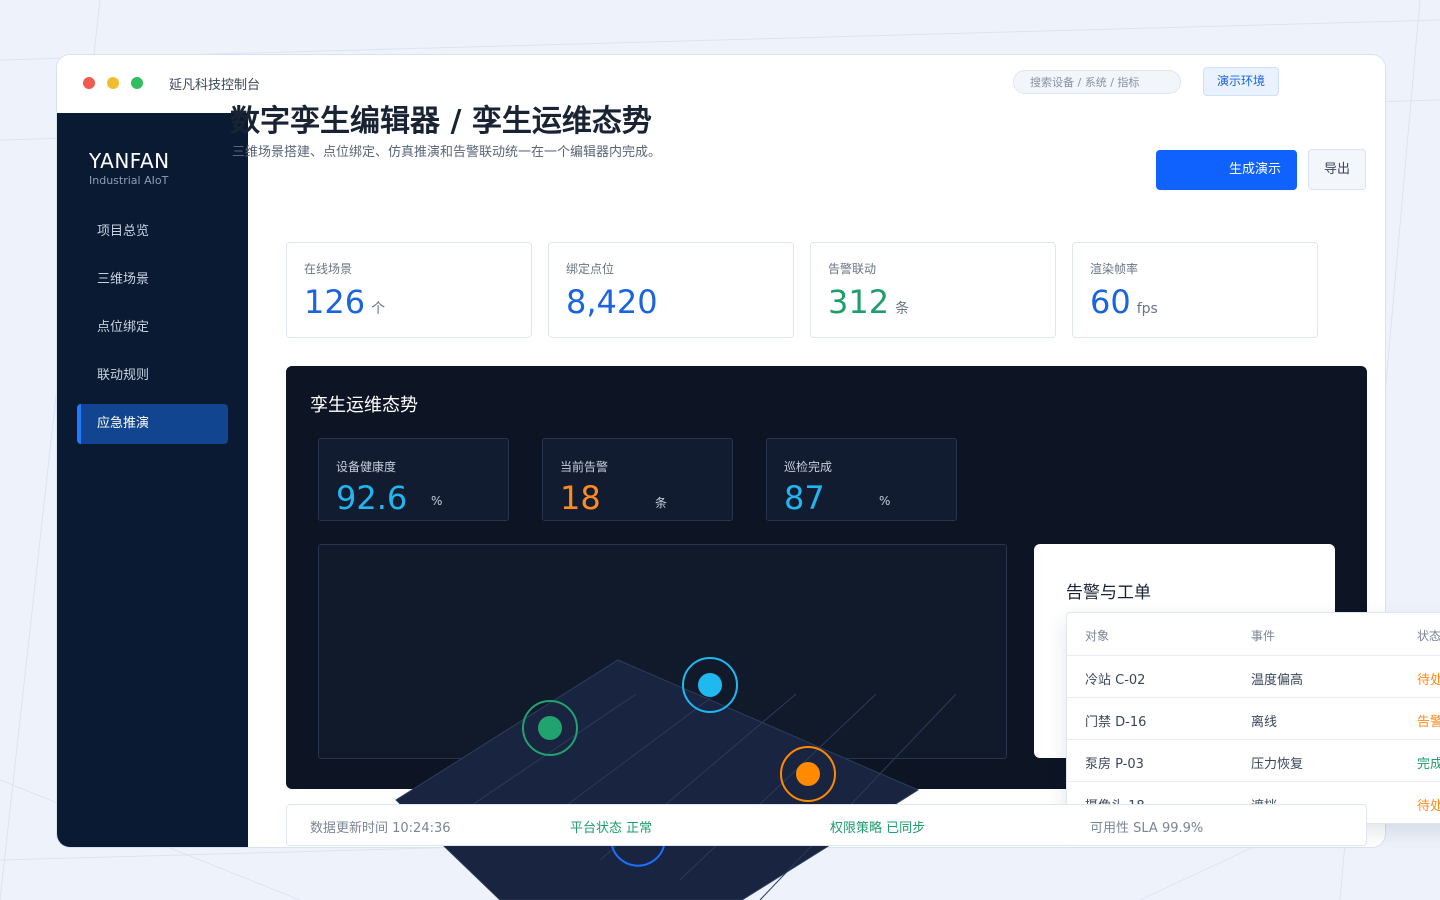 The height and width of the screenshot is (900, 1440). Describe the element at coordinates (1337, 169) in the screenshot. I see `export-button: 导出` at that location.